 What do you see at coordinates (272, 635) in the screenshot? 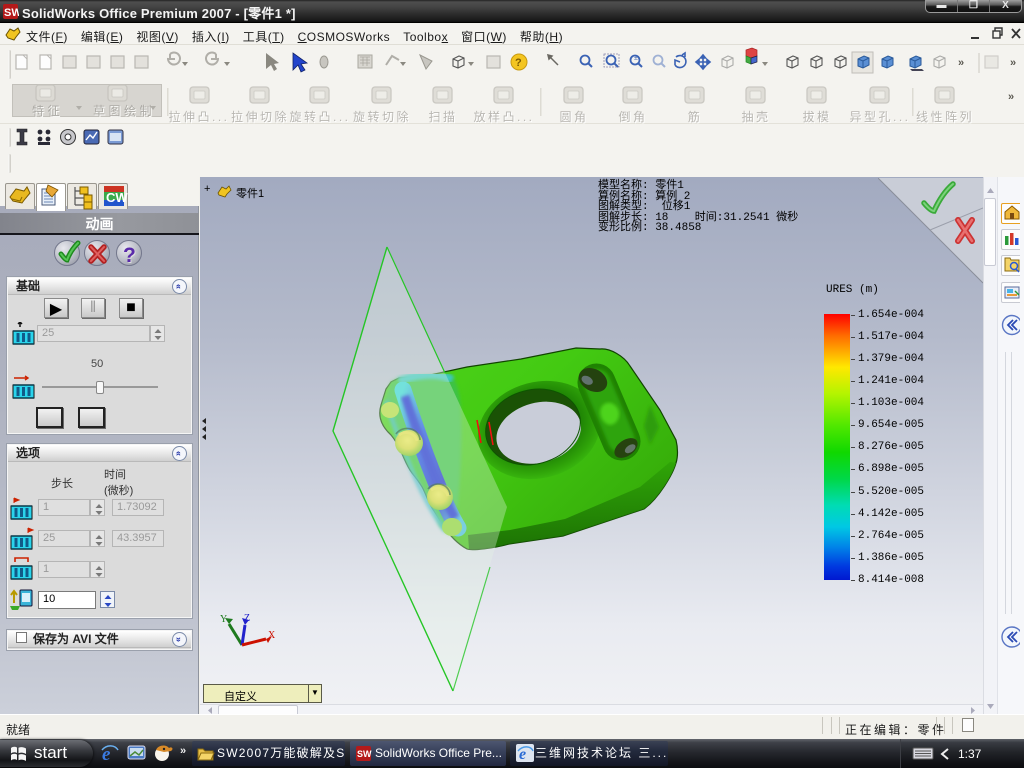
I see `svg-text: X` at bounding box center [272, 635].